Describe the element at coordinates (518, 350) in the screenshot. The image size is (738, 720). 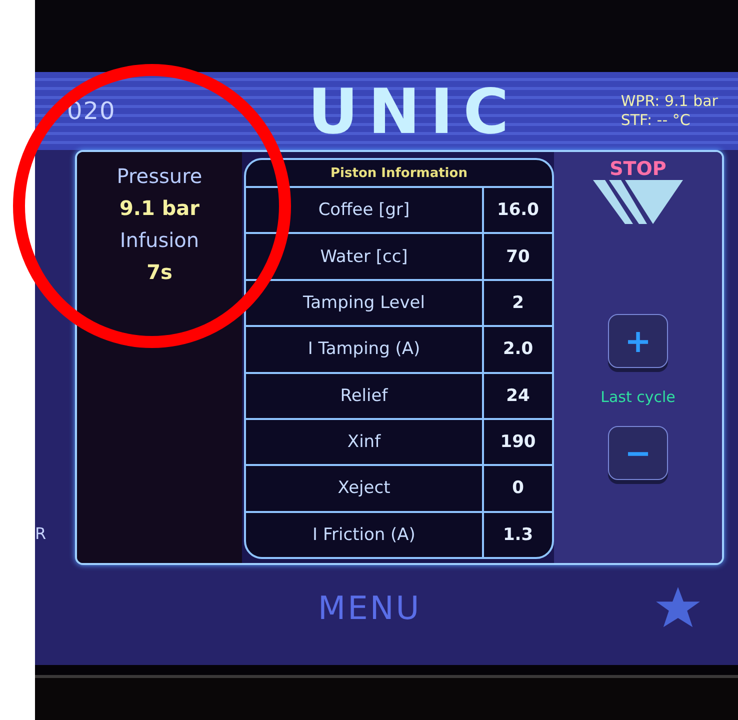
I see `table-cell-text: 2.0` at that location.